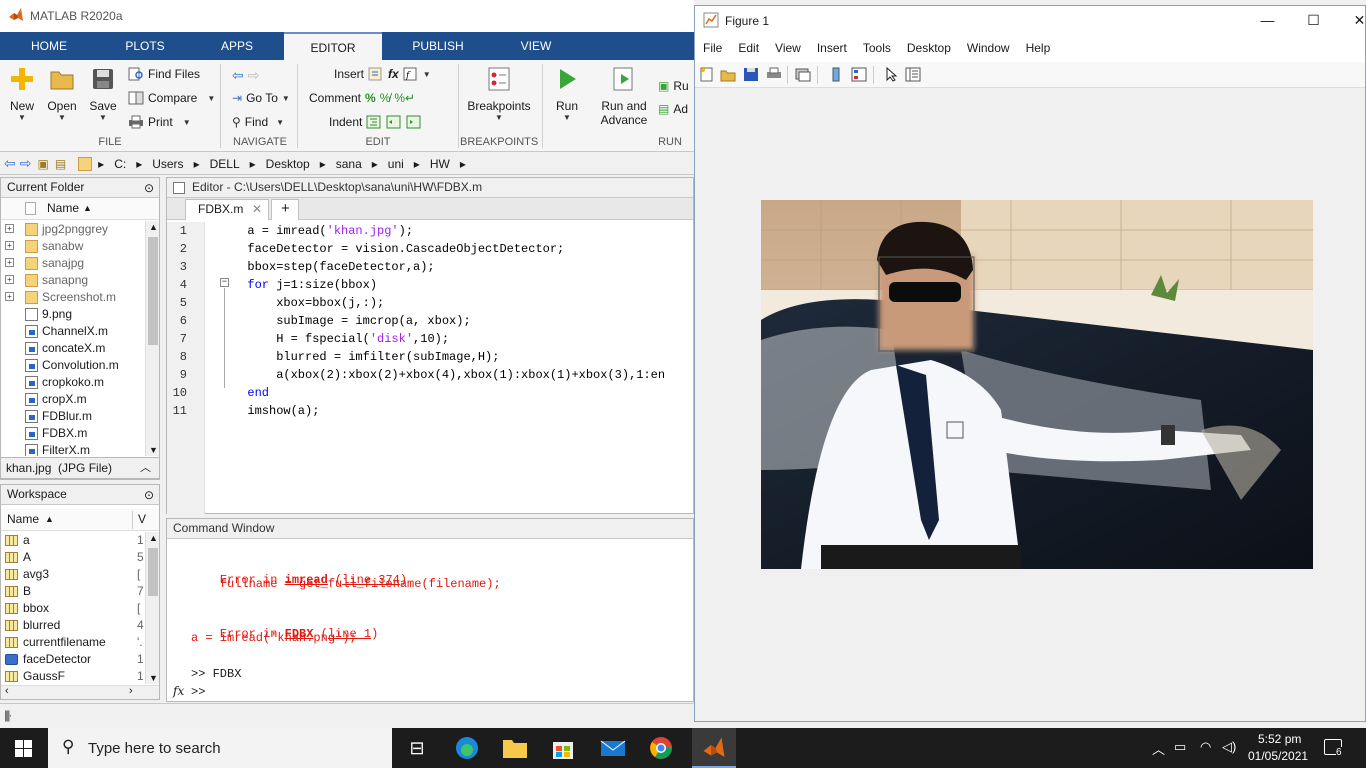  What do you see at coordinates (245, 75) in the screenshot?
I see `back-forward-nav: ⇦ ⇨` at bounding box center [245, 75].